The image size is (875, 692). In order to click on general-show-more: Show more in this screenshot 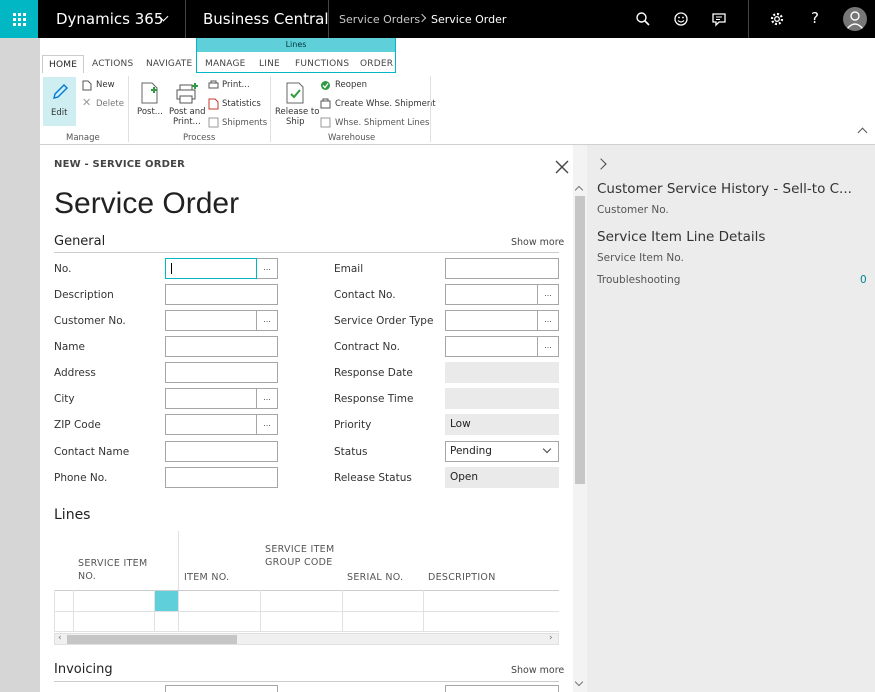, I will do `click(537, 242)`.